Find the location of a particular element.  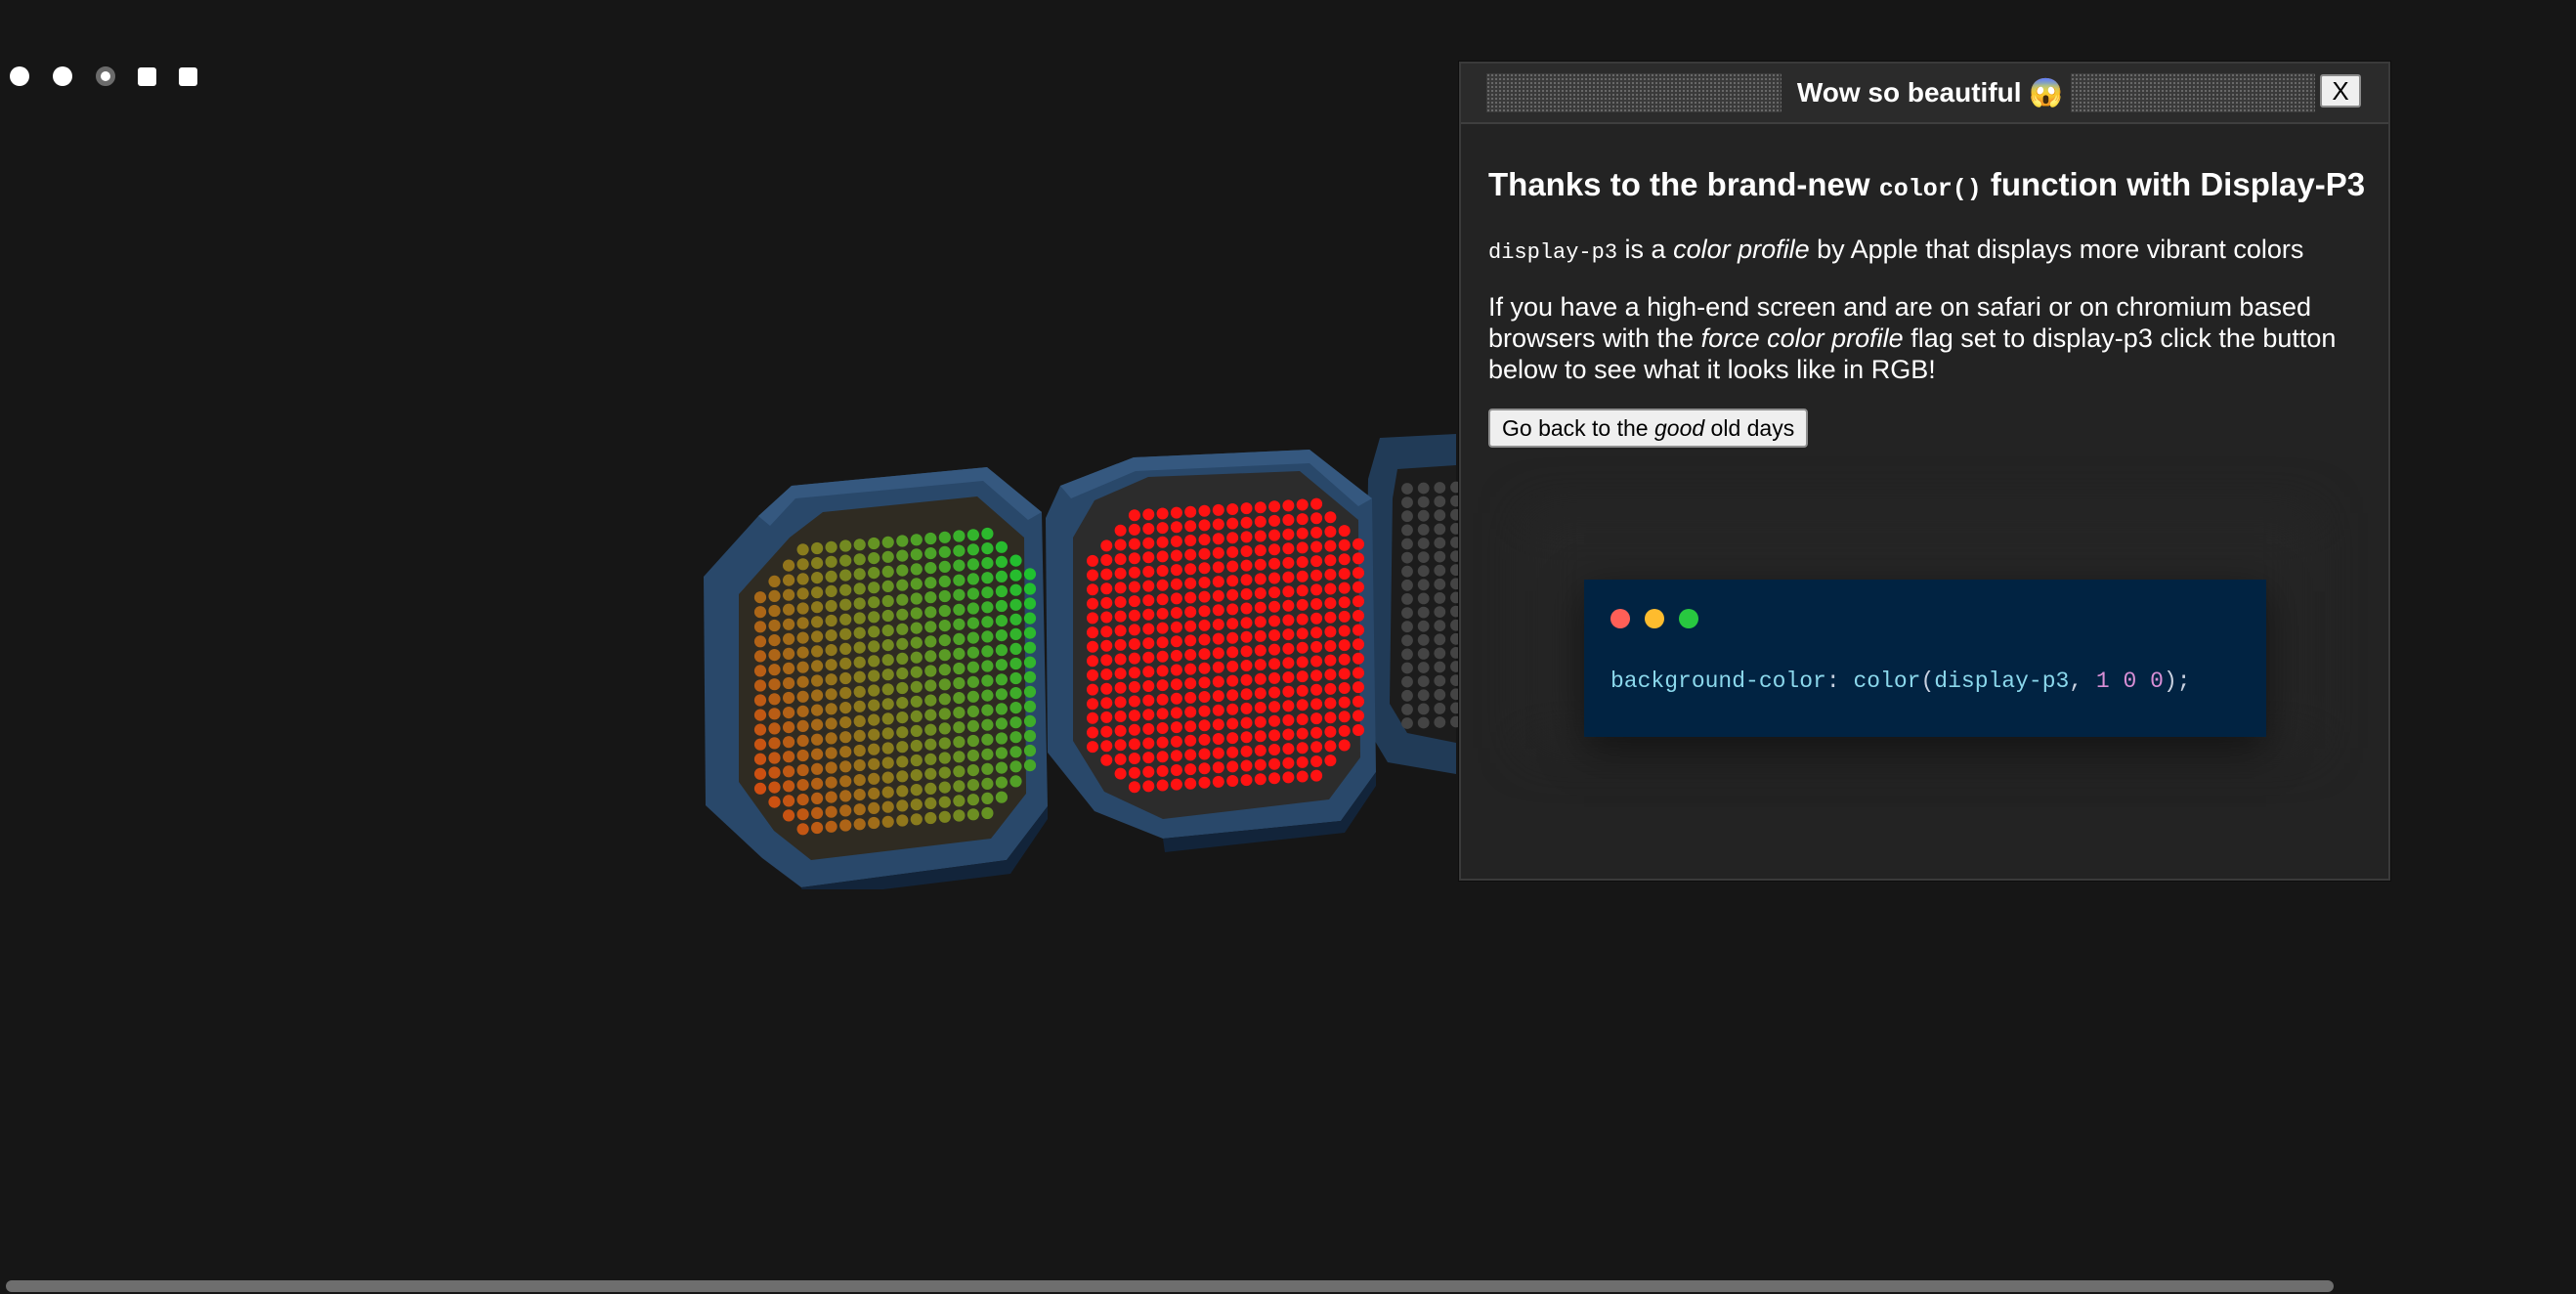

dialog-titlebar: Wow so beautiful 😱 X is located at coordinates (1925, 94).